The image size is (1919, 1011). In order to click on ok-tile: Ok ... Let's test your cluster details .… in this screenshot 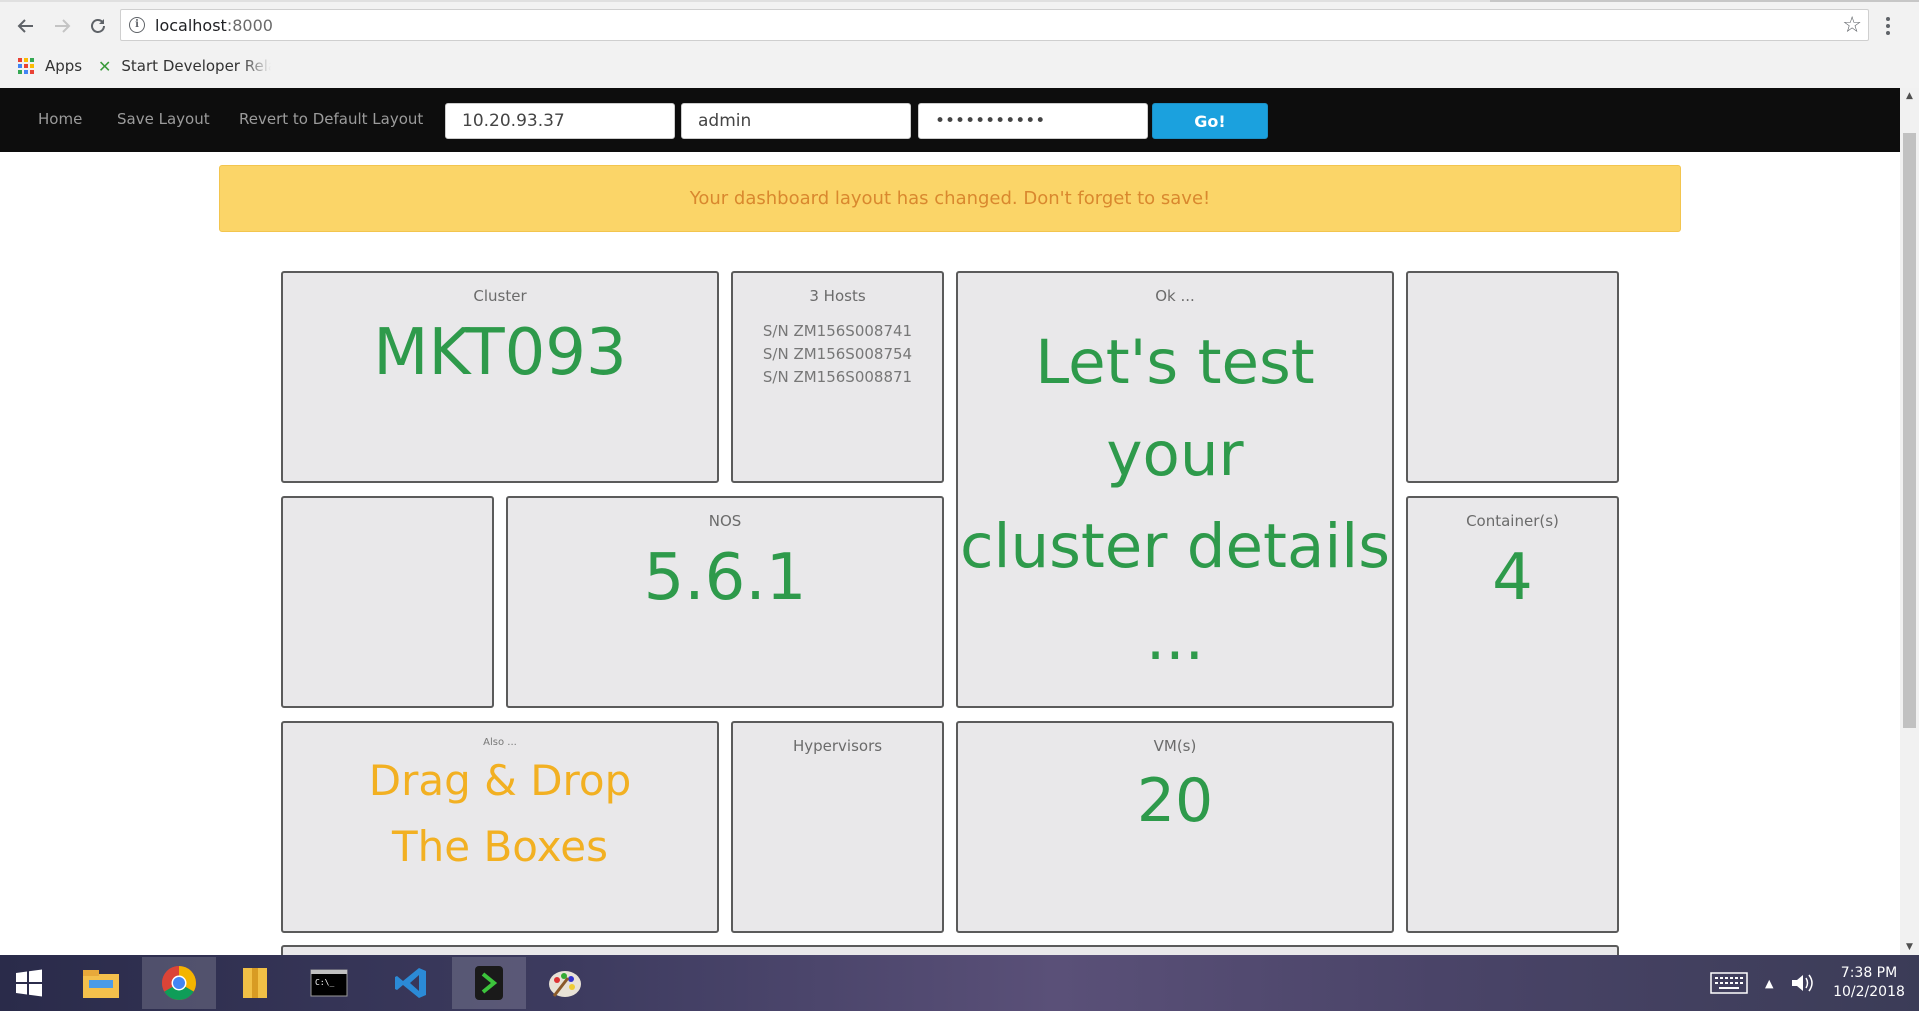, I will do `click(1175, 489)`.